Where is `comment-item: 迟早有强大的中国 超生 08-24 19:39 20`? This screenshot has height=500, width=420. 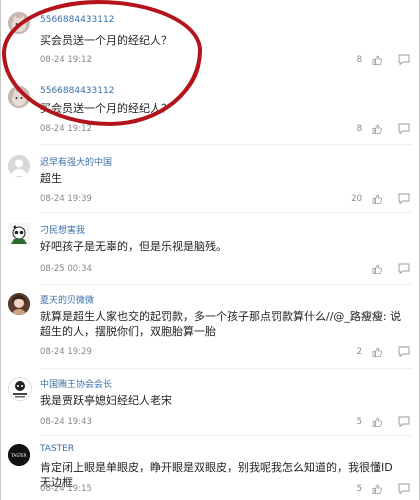
comment-item: 迟早有强大的中国 超生 08-24 19:39 20 is located at coordinates (210, 179).